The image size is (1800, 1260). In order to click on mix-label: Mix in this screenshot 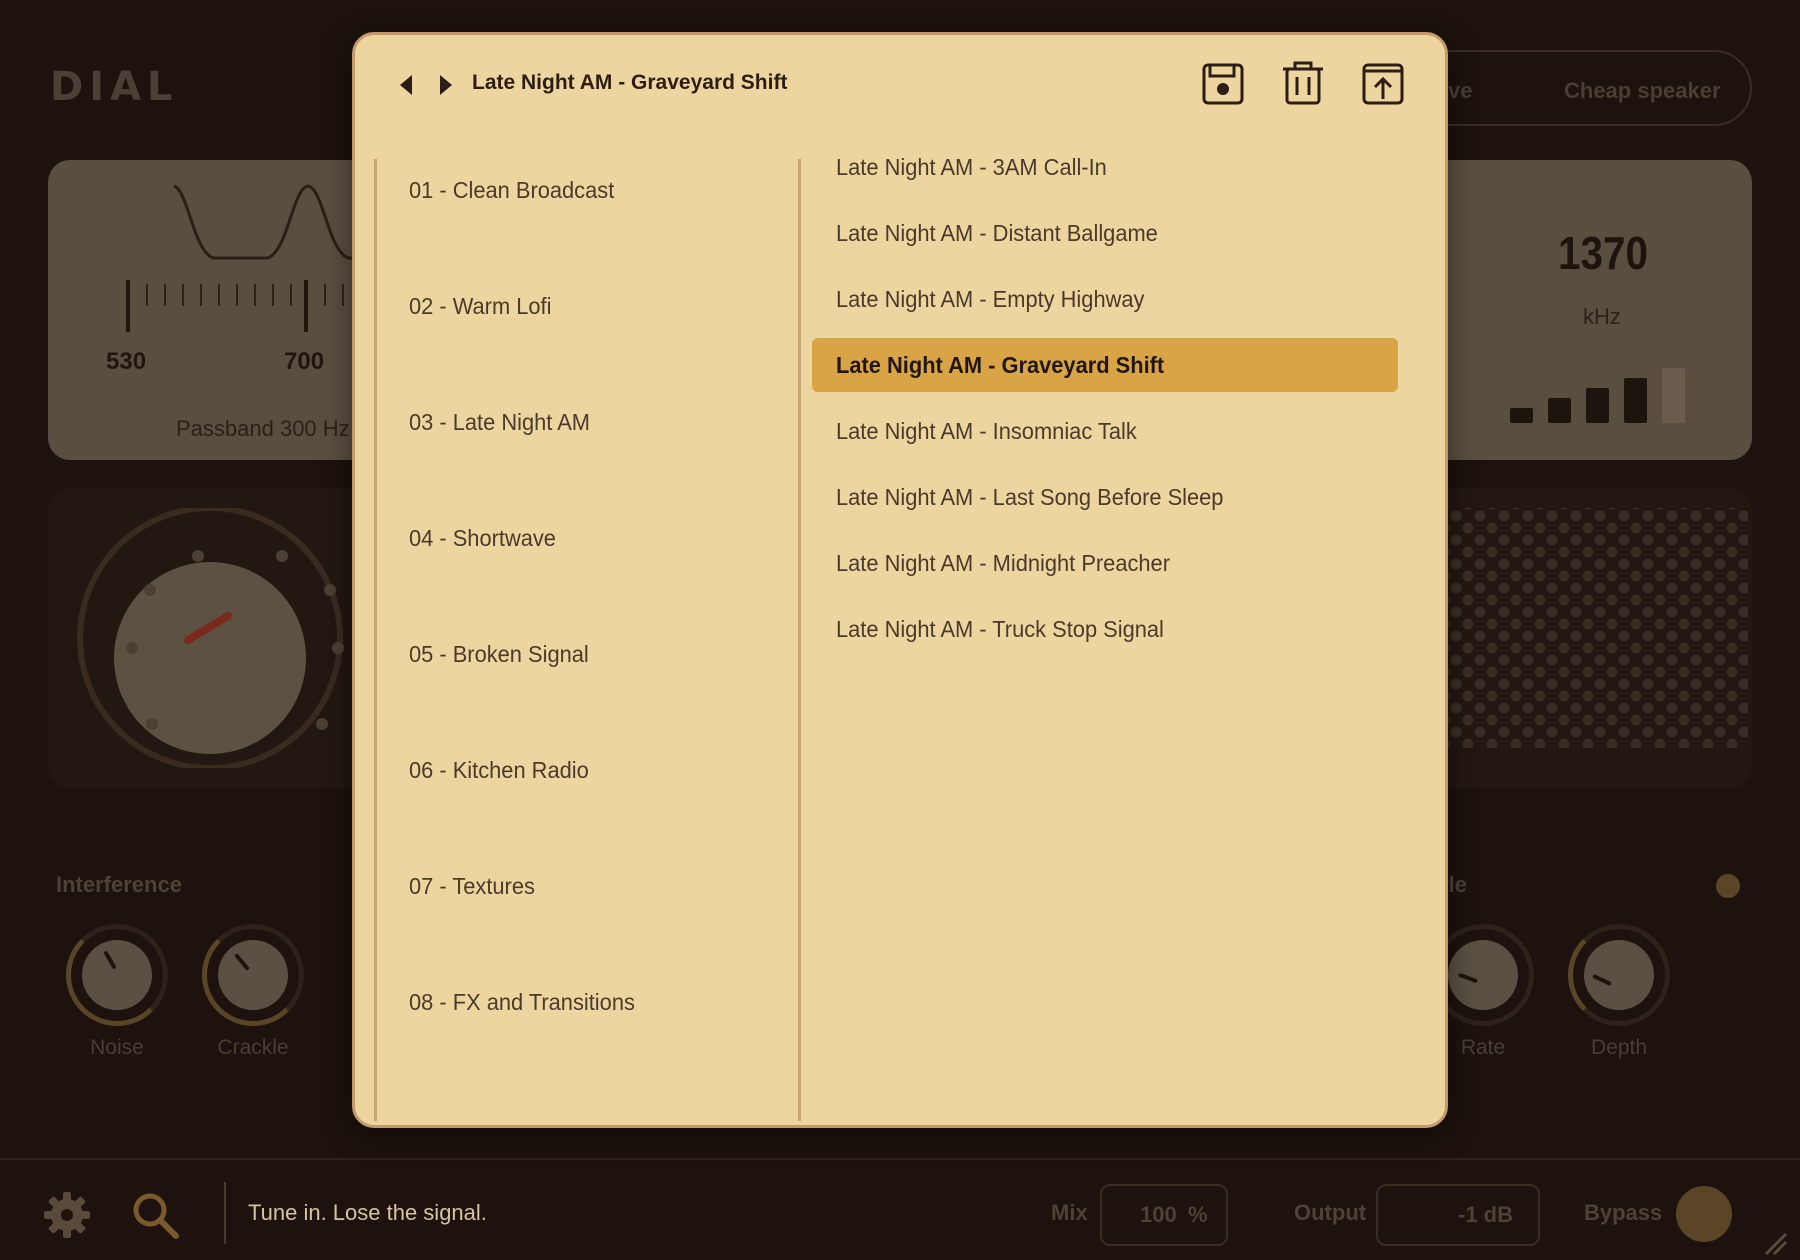, I will do `click(1069, 1212)`.